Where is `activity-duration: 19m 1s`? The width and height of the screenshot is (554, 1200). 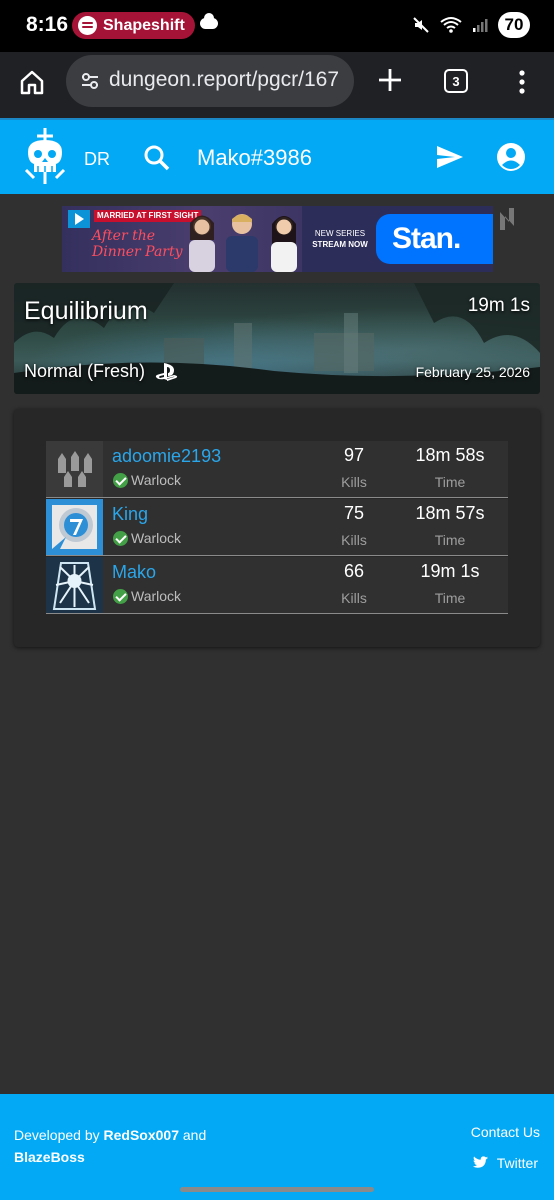 activity-duration: 19m 1s is located at coordinates (498, 305).